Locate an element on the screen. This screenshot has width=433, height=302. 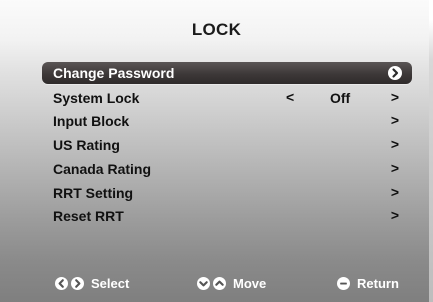
menu-item-label: RRT Setting is located at coordinates (93, 193).